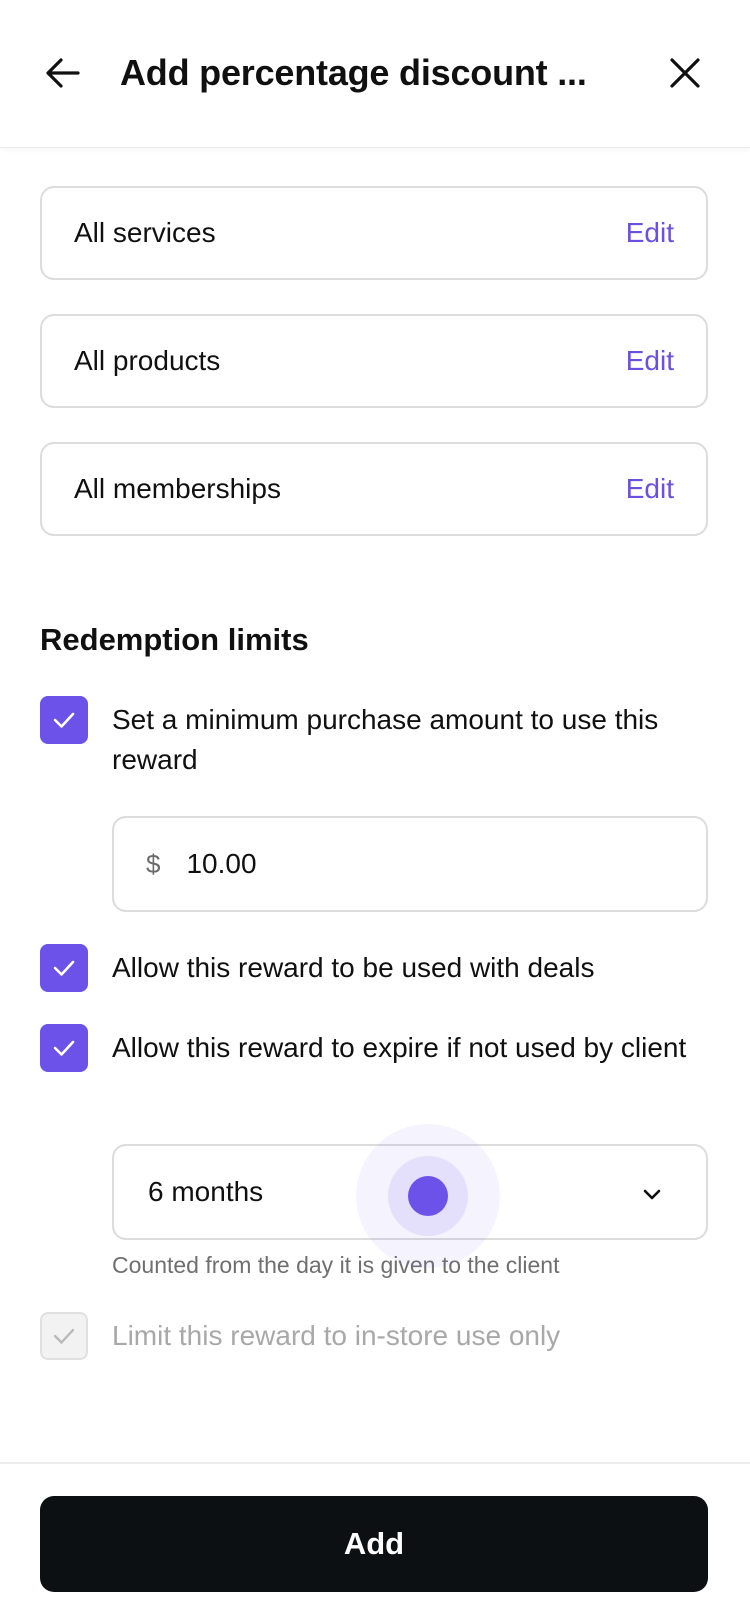 Image resolution: width=750 pixels, height=1624 pixels. Describe the element at coordinates (374, 1544) in the screenshot. I see `add-button: Add` at that location.